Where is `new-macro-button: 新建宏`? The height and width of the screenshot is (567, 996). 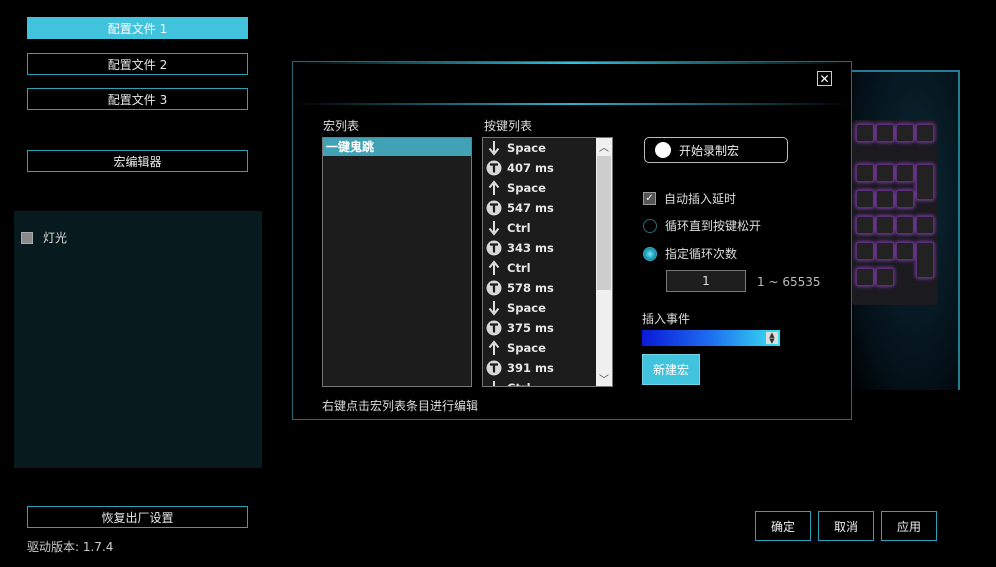
new-macro-button: 新建宏 is located at coordinates (671, 369).